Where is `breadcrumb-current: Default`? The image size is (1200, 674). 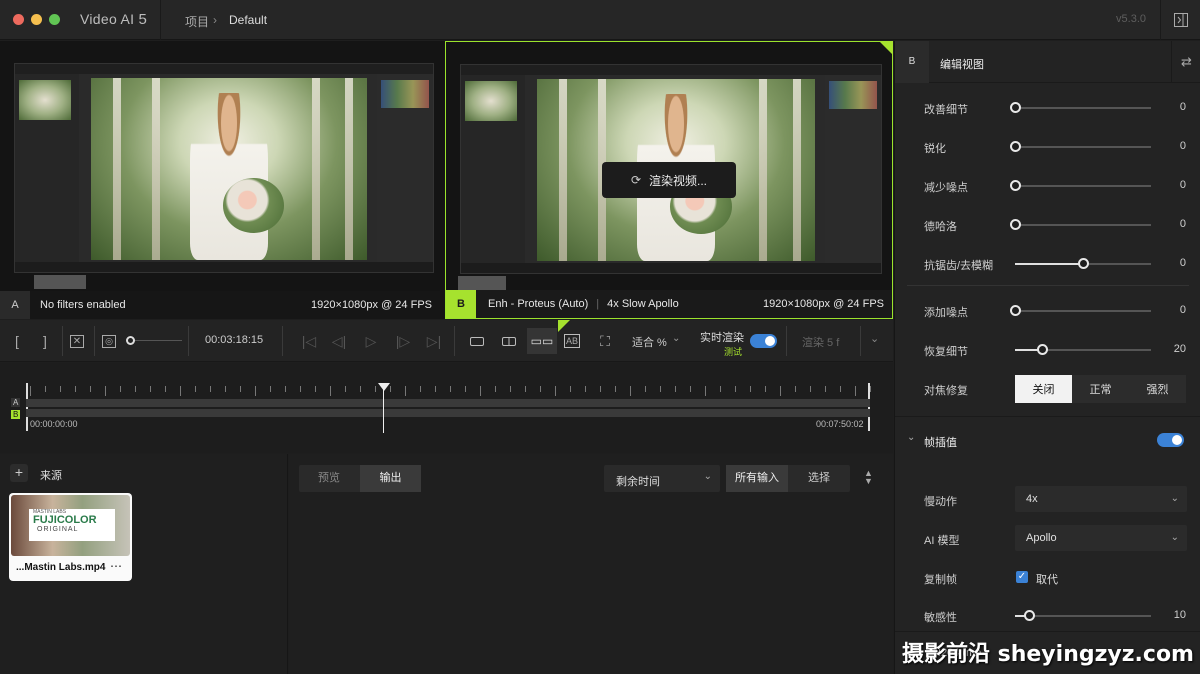 breadcrumb-current: Default is located at coordinates (248, 20).